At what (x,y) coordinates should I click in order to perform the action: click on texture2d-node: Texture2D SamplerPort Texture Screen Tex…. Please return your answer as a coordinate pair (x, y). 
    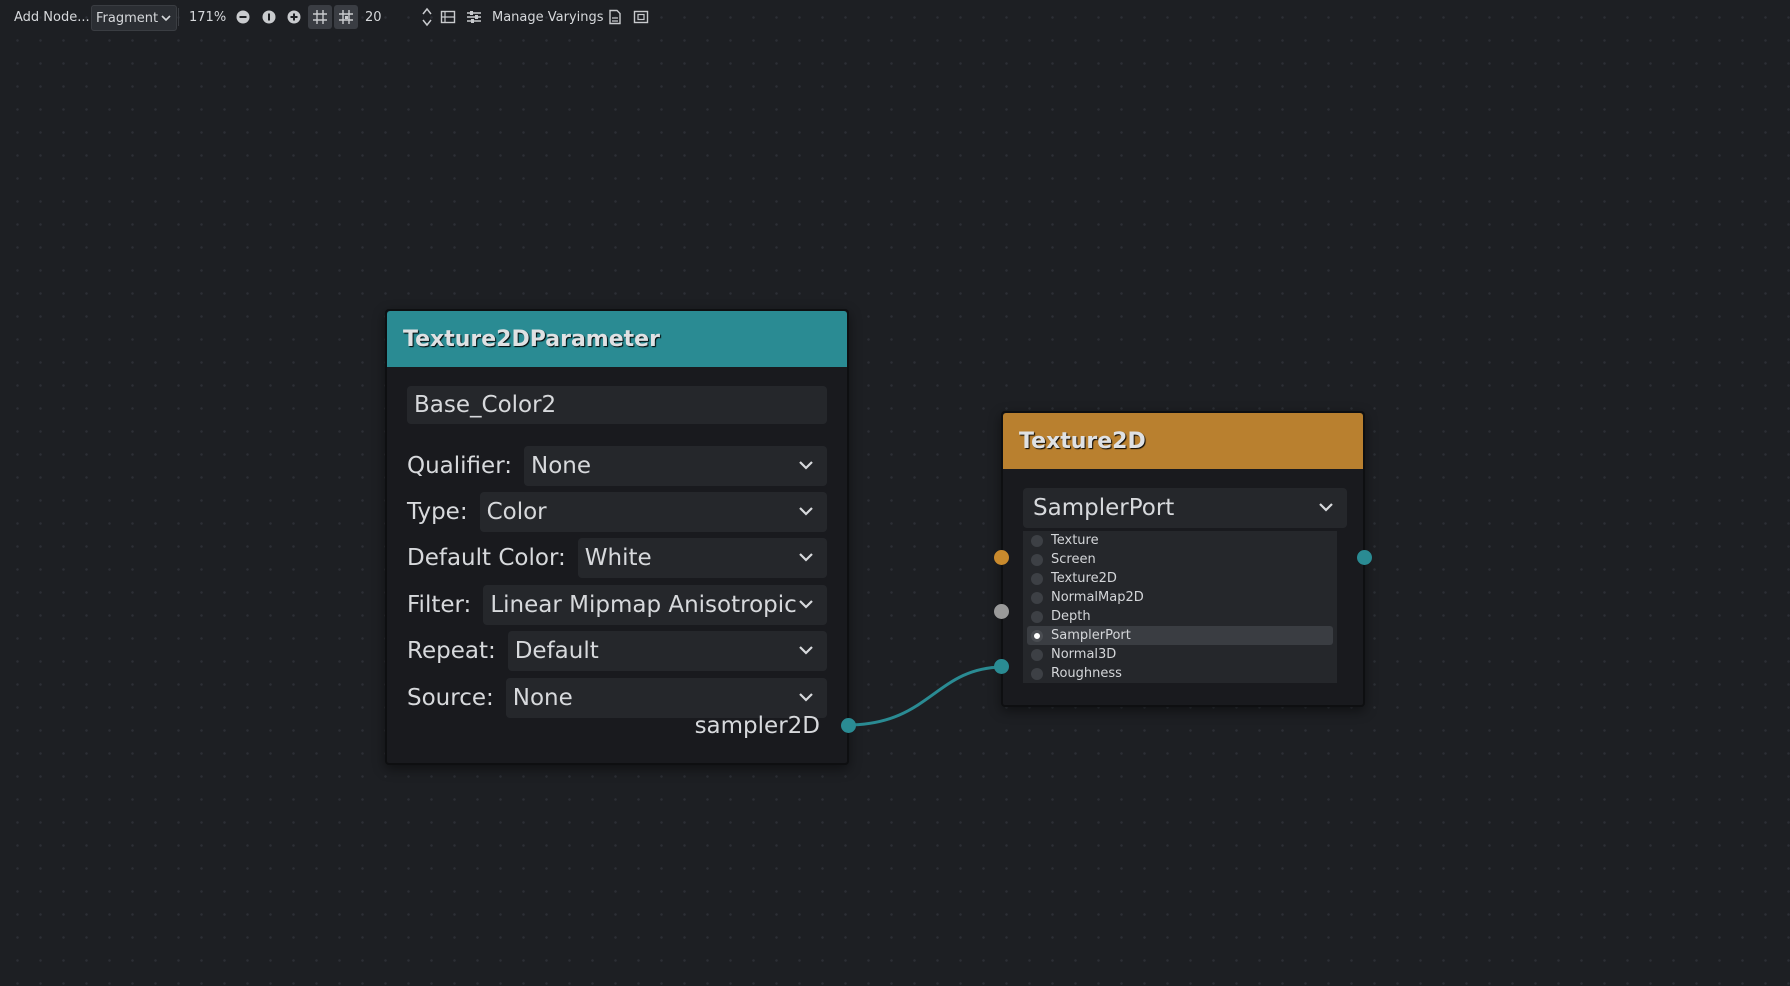
    Looking at the image, I should click on (1183, 559).